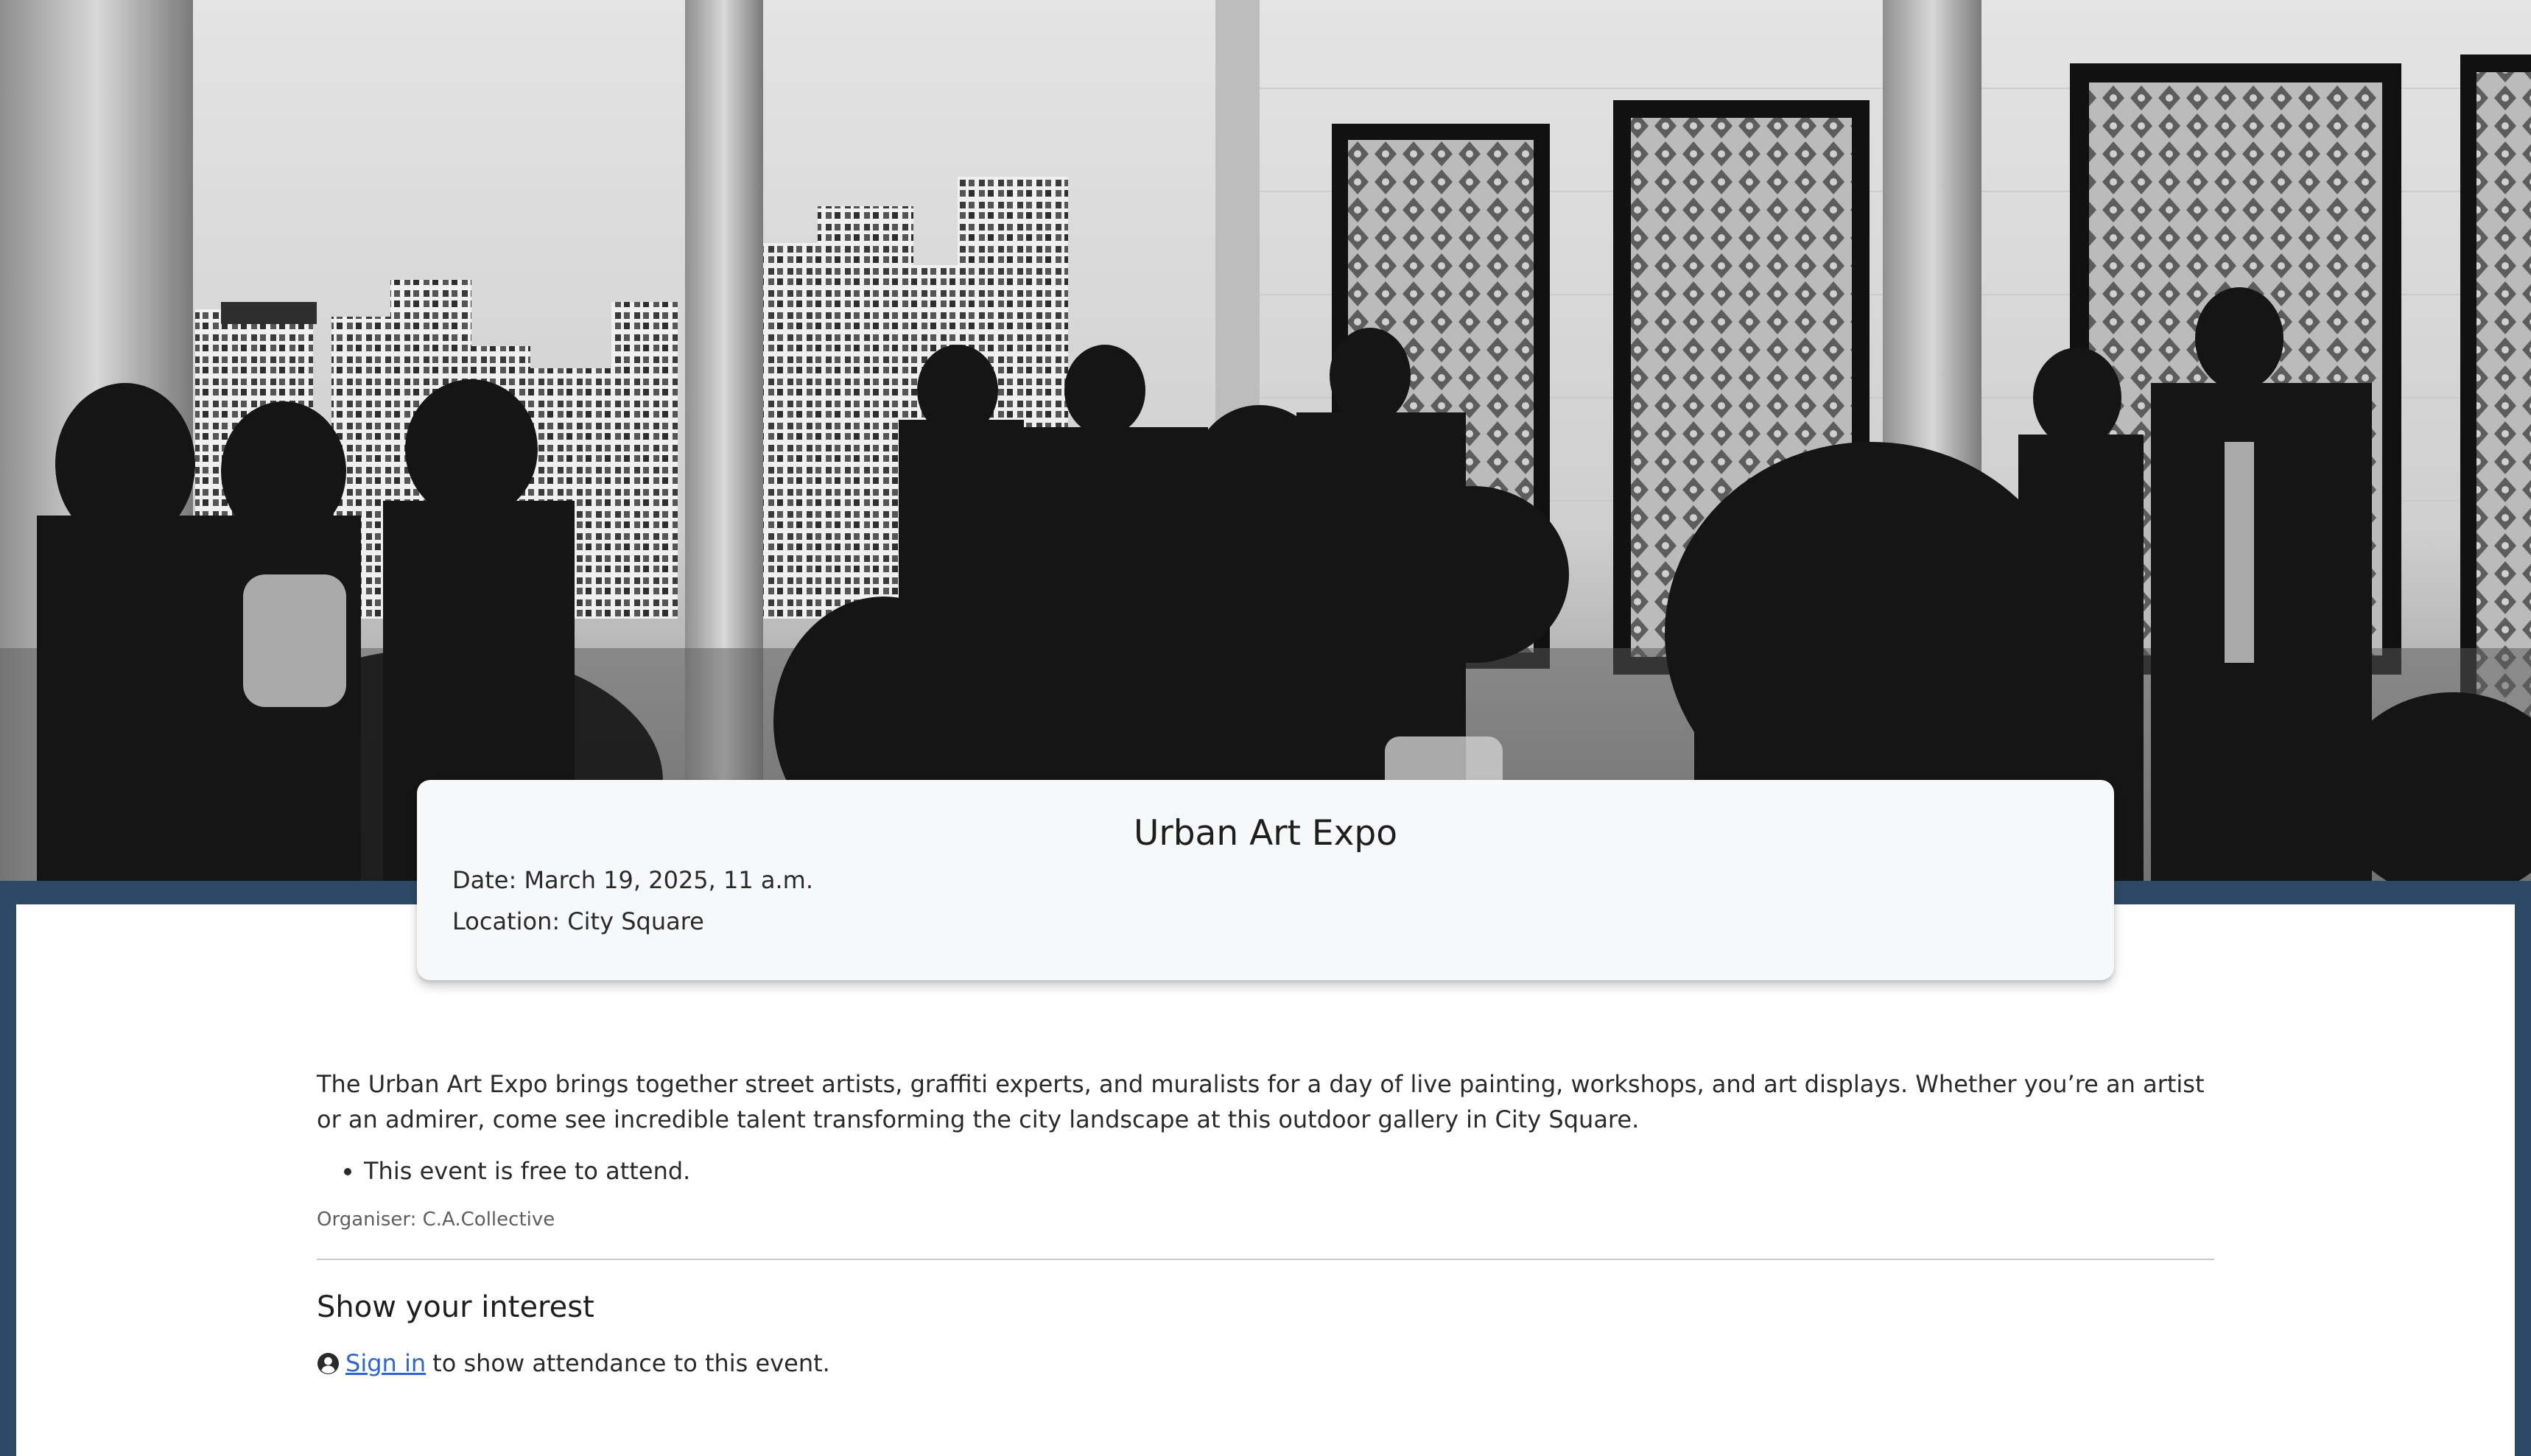  I want to click on event-info-list: This event is free to attend., so click(1265, 1171).